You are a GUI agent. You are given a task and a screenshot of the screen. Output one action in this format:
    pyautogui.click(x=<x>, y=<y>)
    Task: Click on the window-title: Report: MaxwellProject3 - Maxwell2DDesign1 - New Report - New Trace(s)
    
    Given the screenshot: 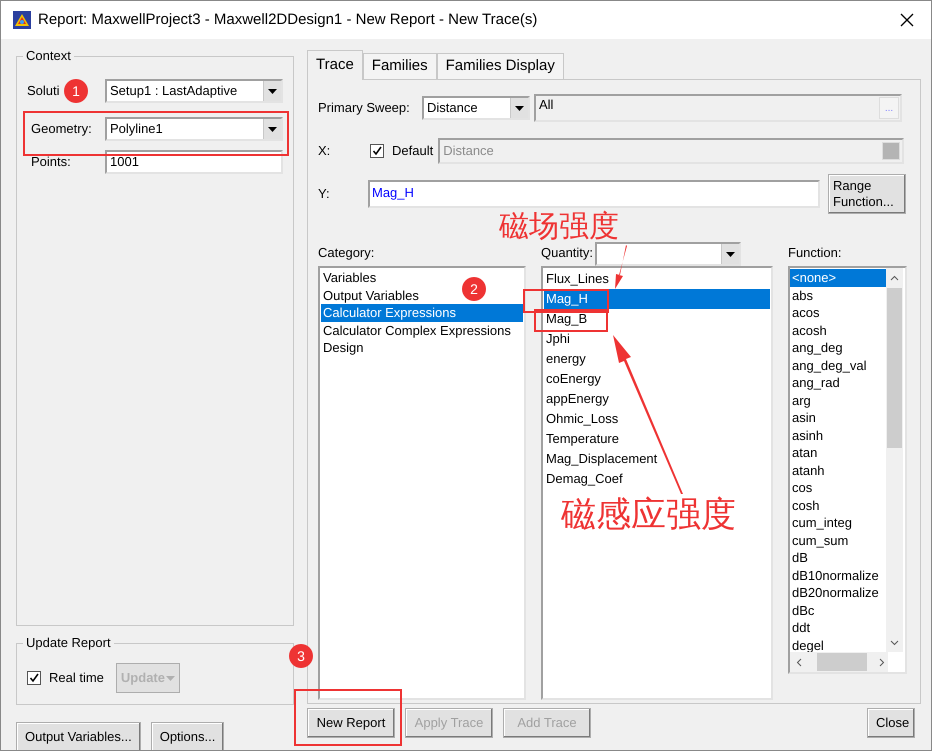 What is the action you would take?
    pyautogui.click(x=288, y=20)
    